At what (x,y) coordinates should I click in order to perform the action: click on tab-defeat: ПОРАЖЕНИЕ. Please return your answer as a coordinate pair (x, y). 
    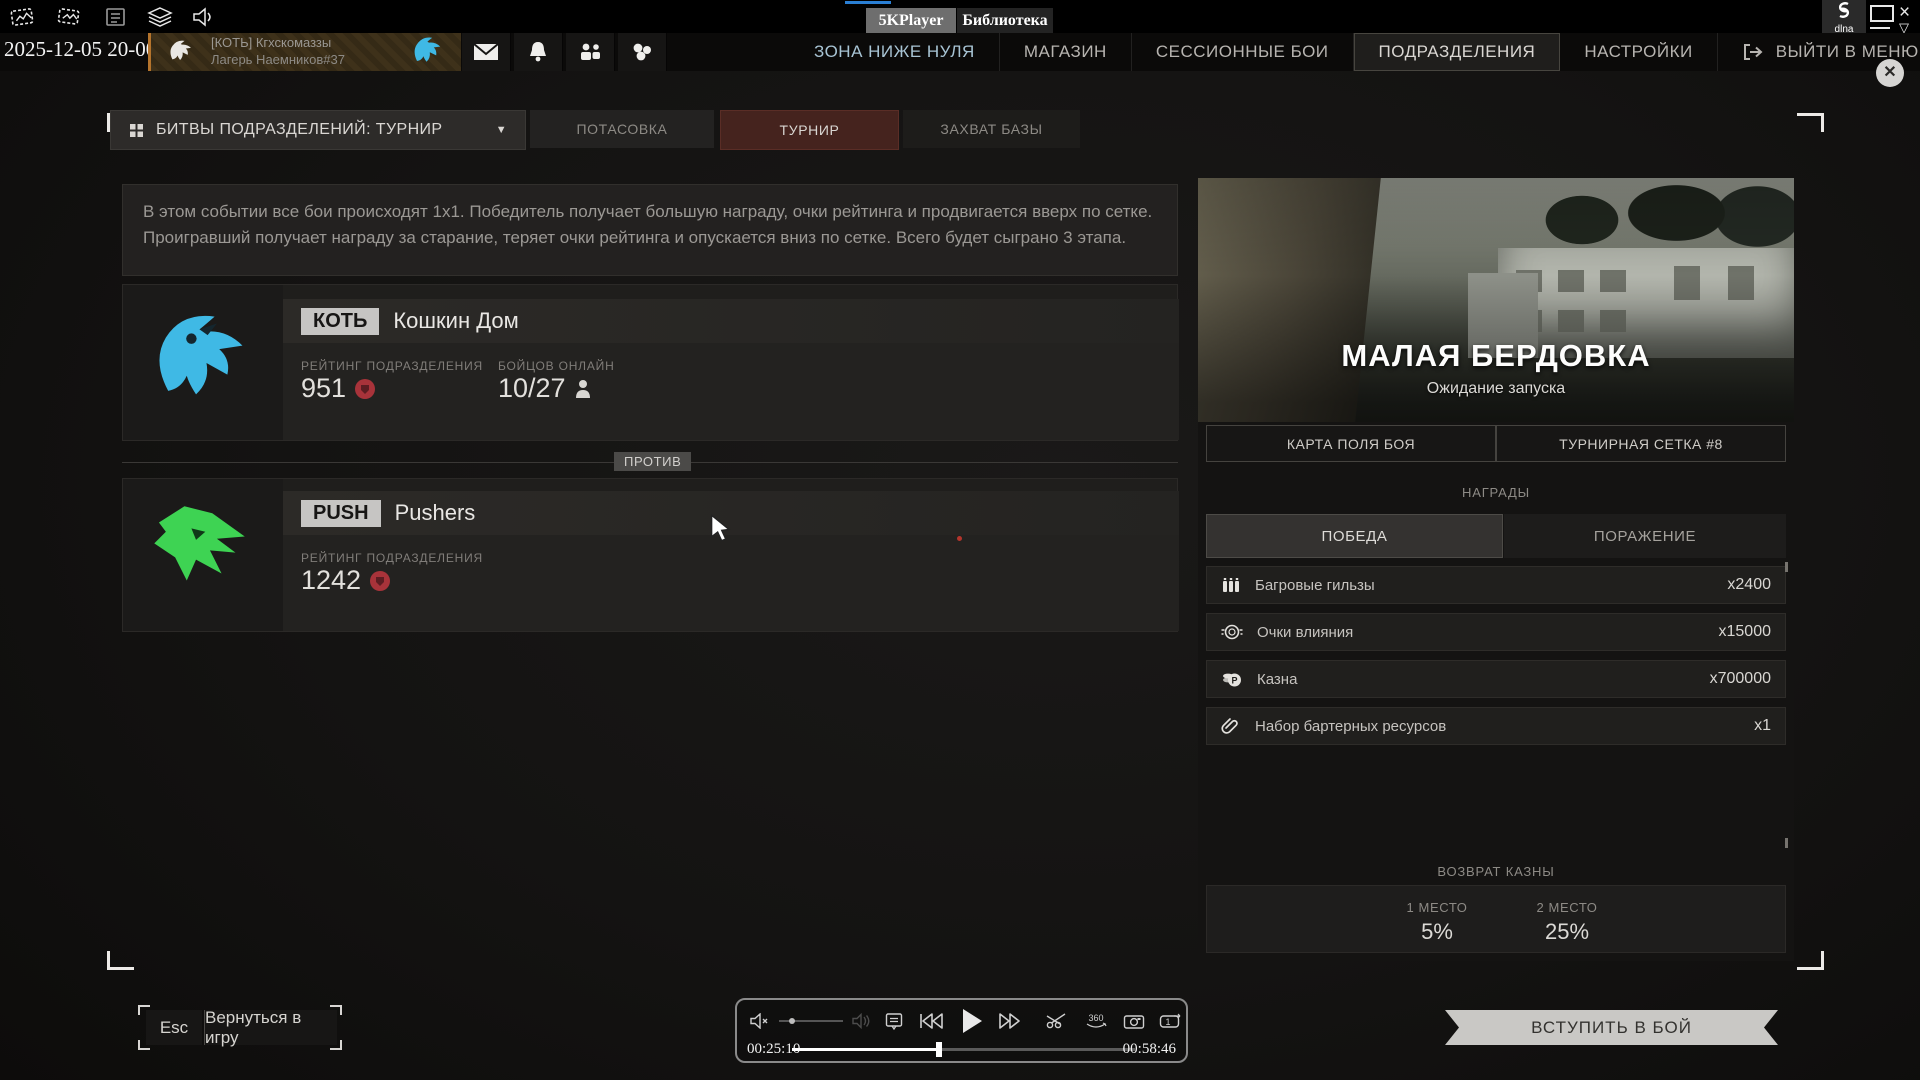
    Looking at the image, I should click on (1645, 536).